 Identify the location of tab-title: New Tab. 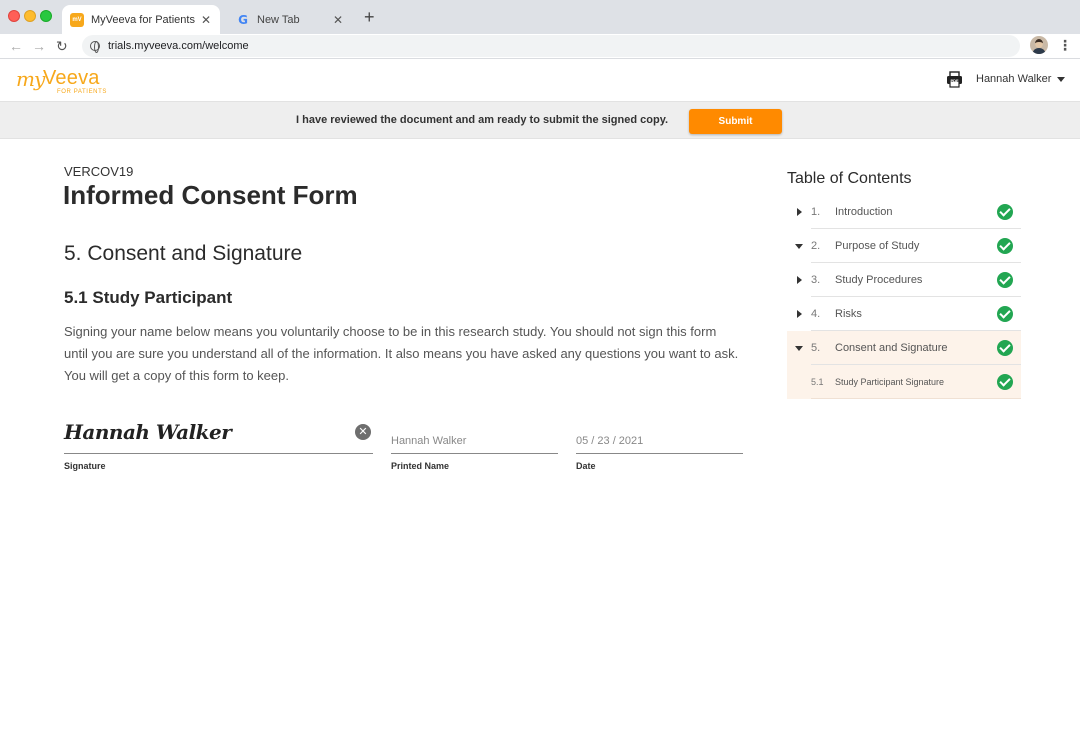
(278, 19).